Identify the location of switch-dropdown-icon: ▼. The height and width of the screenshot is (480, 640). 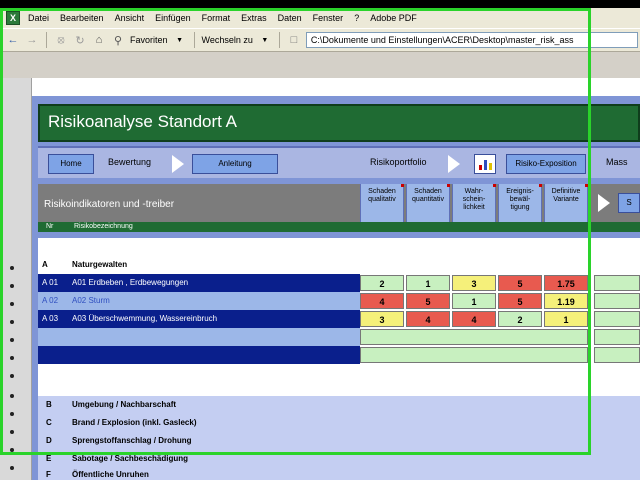
(265, 40).